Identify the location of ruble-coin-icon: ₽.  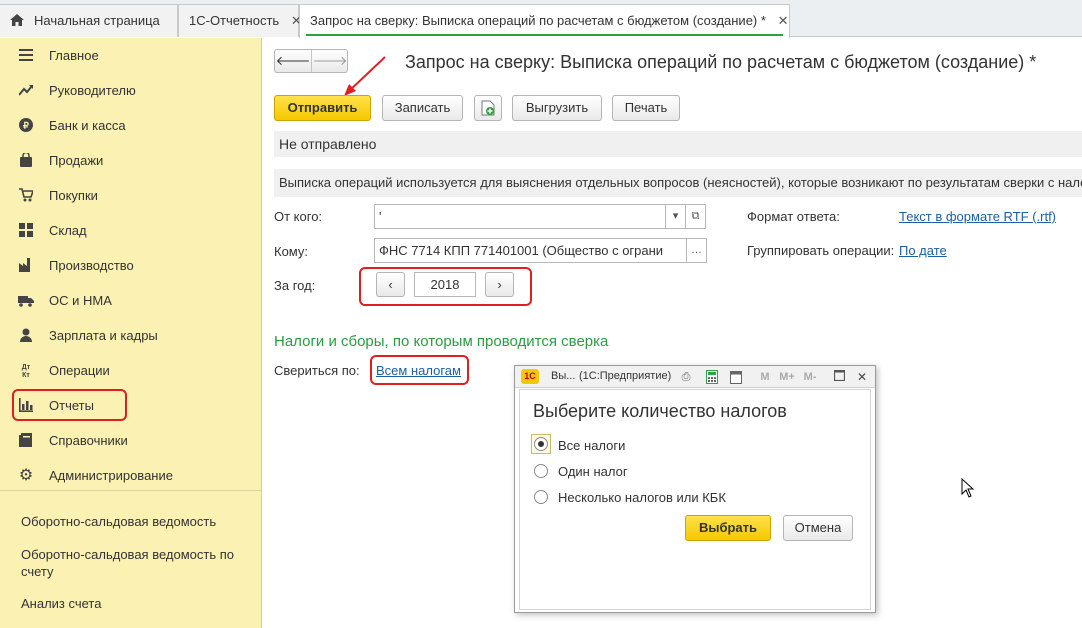
(26, 126).